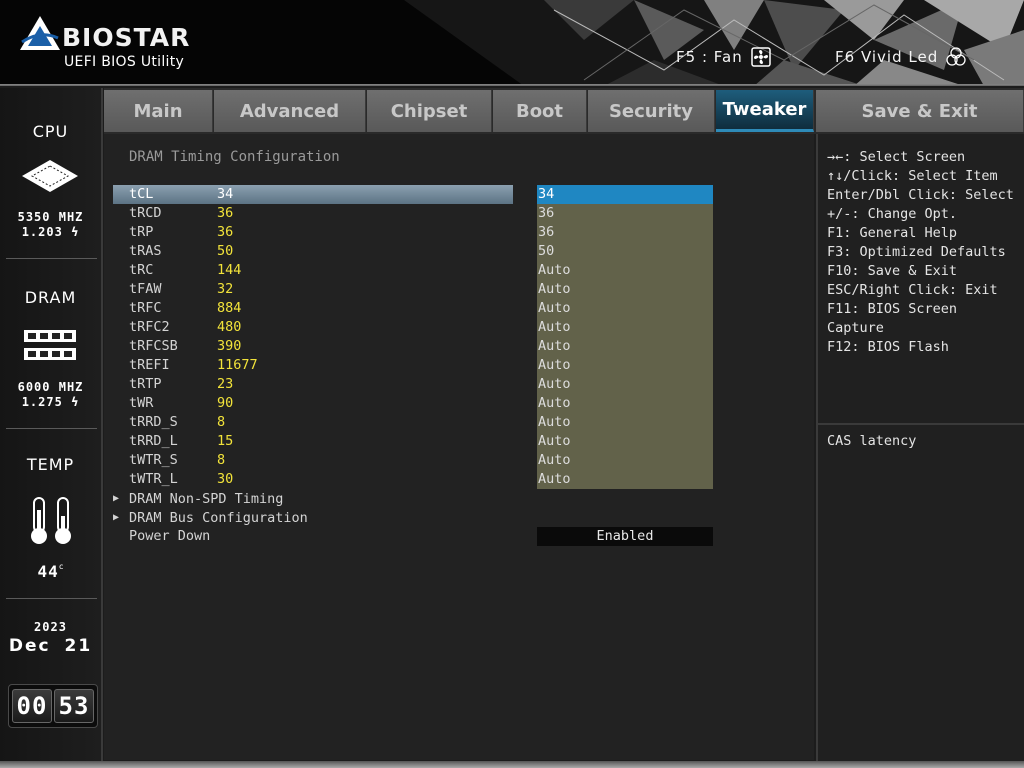 The image size is (1024, 768). What do you see at coordinates (625, 194) in the screenshot?
I see `timing-setting-input: 34` at bounding box center [625, 194].